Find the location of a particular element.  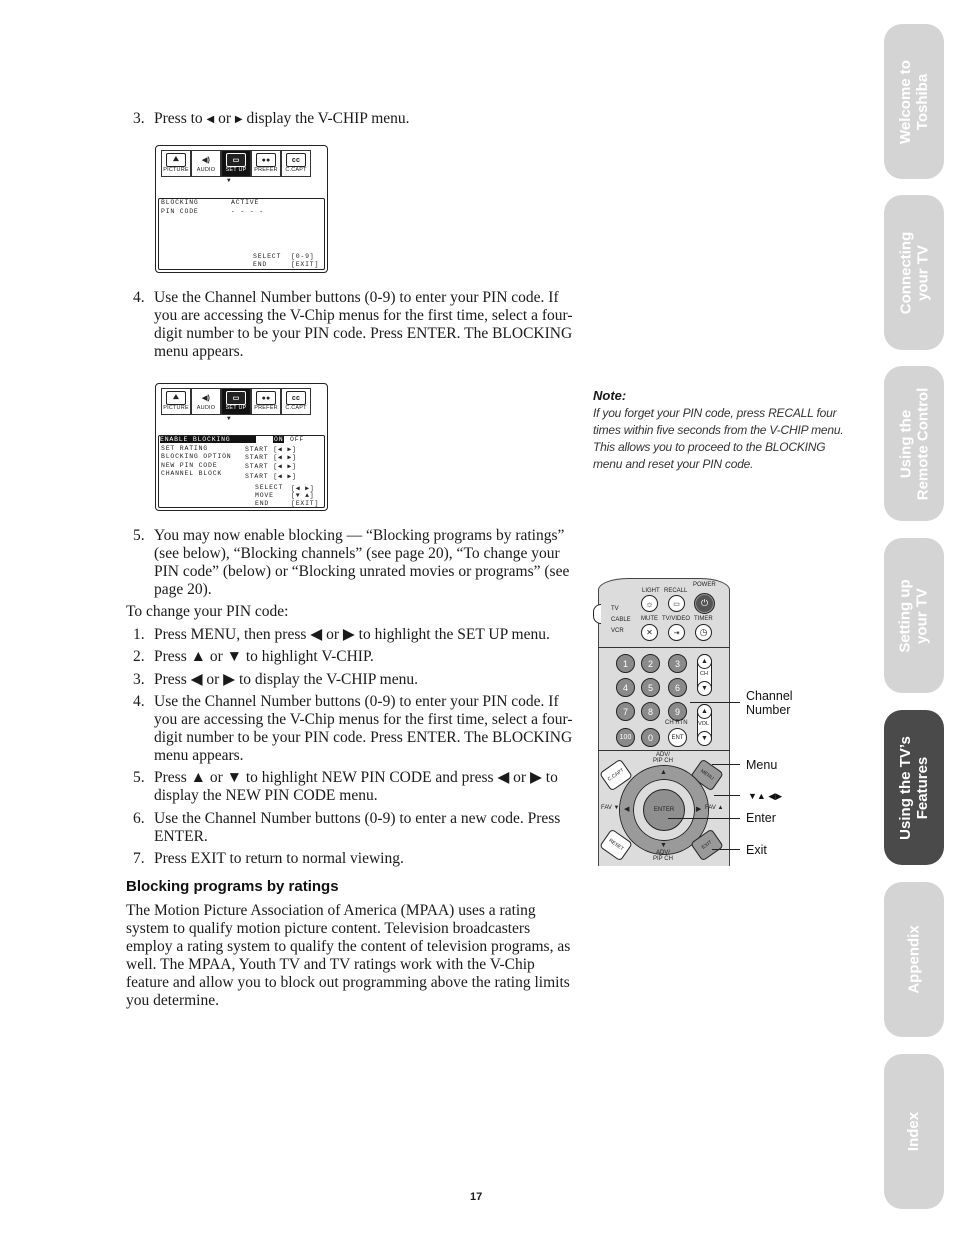

osd-tab-setup: ▭ SET UP is located at coordinates (236, 163).